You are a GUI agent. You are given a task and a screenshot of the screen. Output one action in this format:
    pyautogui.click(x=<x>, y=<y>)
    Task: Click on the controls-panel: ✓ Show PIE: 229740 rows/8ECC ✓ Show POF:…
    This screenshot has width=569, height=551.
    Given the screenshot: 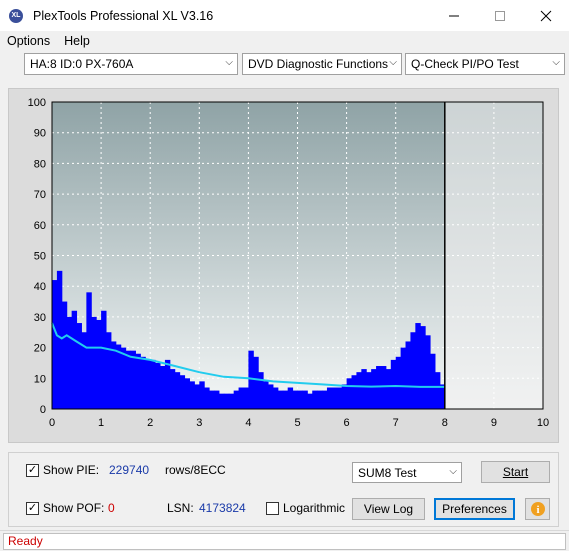 What is the action you would take?
    pyautogui.click(x=283, y=489)
    